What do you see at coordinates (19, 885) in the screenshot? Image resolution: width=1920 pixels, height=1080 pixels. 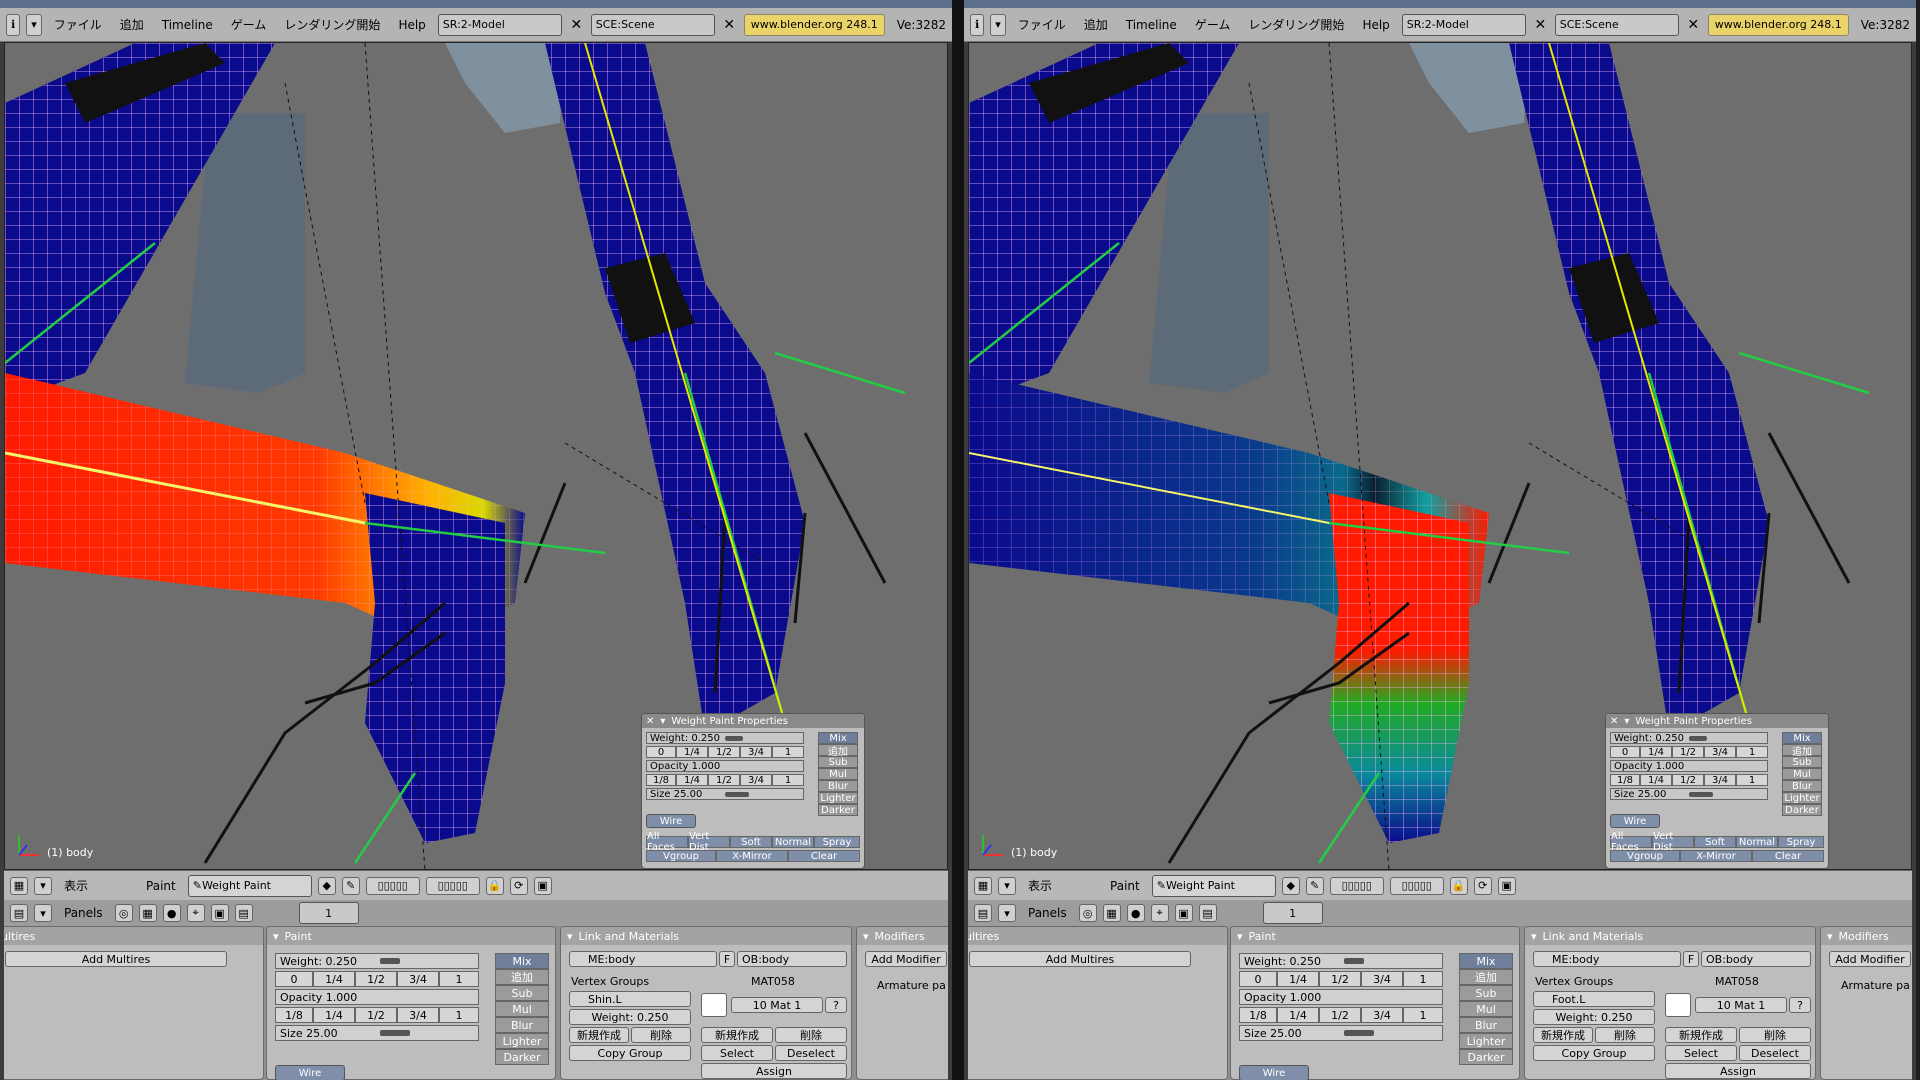 I see `editor-type-icon: ▦` at bounding box center [19, 885].